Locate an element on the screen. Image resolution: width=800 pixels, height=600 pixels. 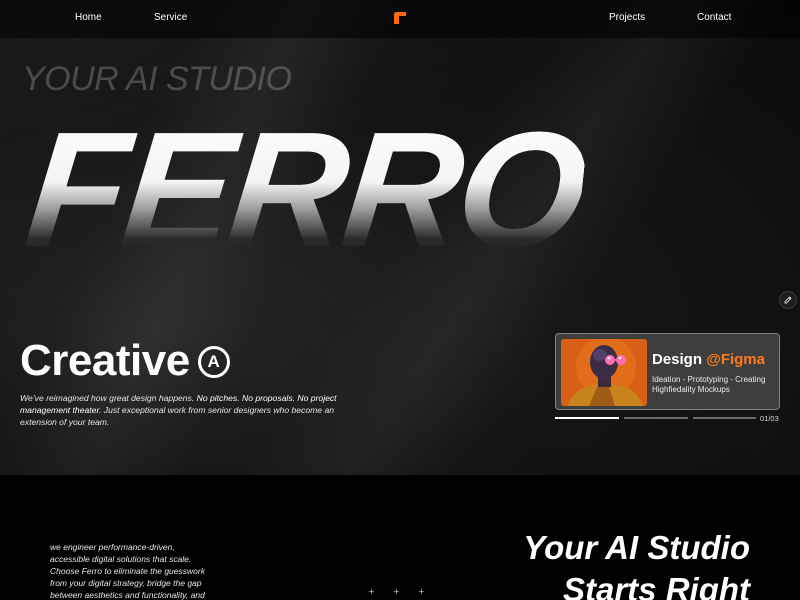
nav-contact-link: Contact is located at coordinates (714, 17).